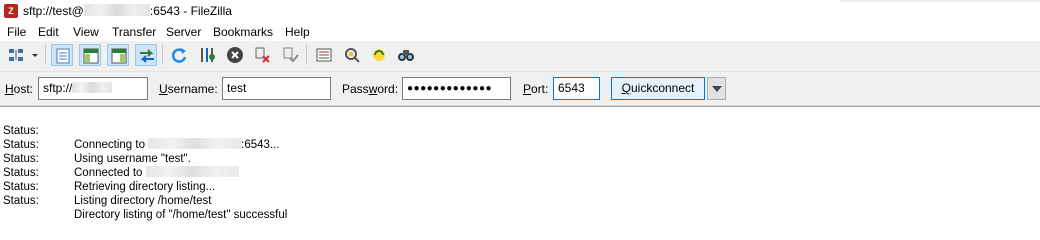  Describe the element at coordinates (16, 32) in the screenshot. I see `menu-file: File` at that location.